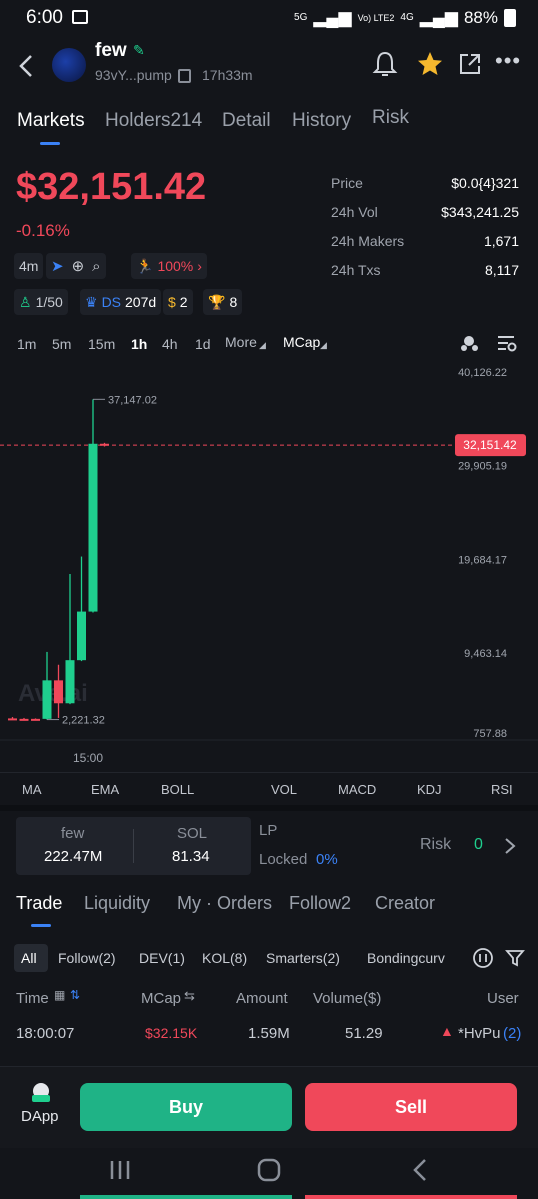  Describe the element at coordinates (507, 343) in the screenshot. I see `chart-settings-icon` at that location.